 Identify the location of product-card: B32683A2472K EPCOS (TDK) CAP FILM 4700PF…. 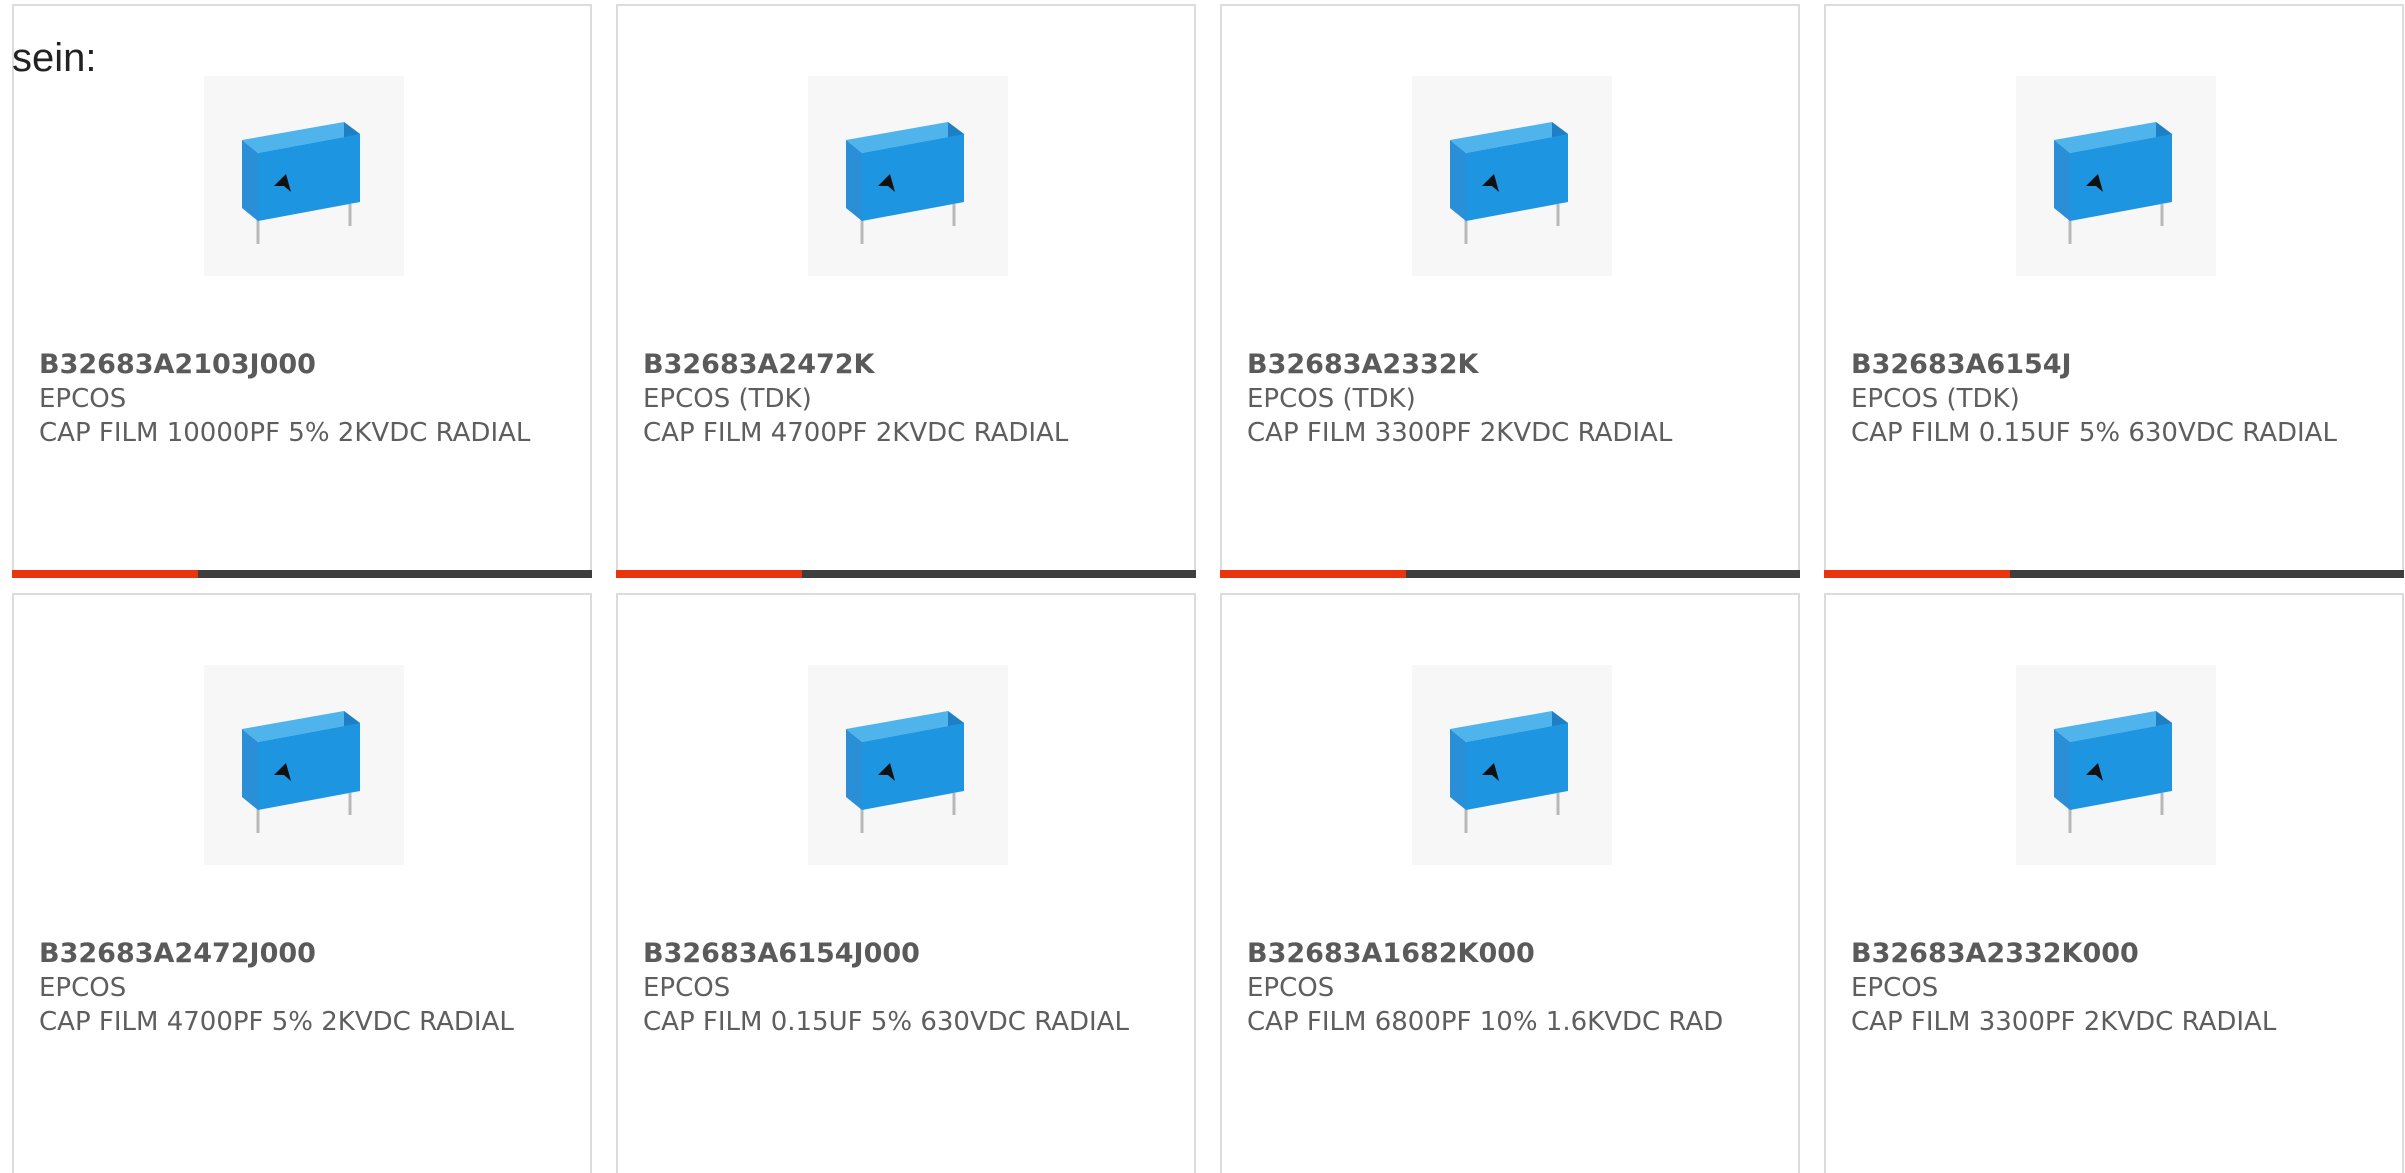
(906, 291).